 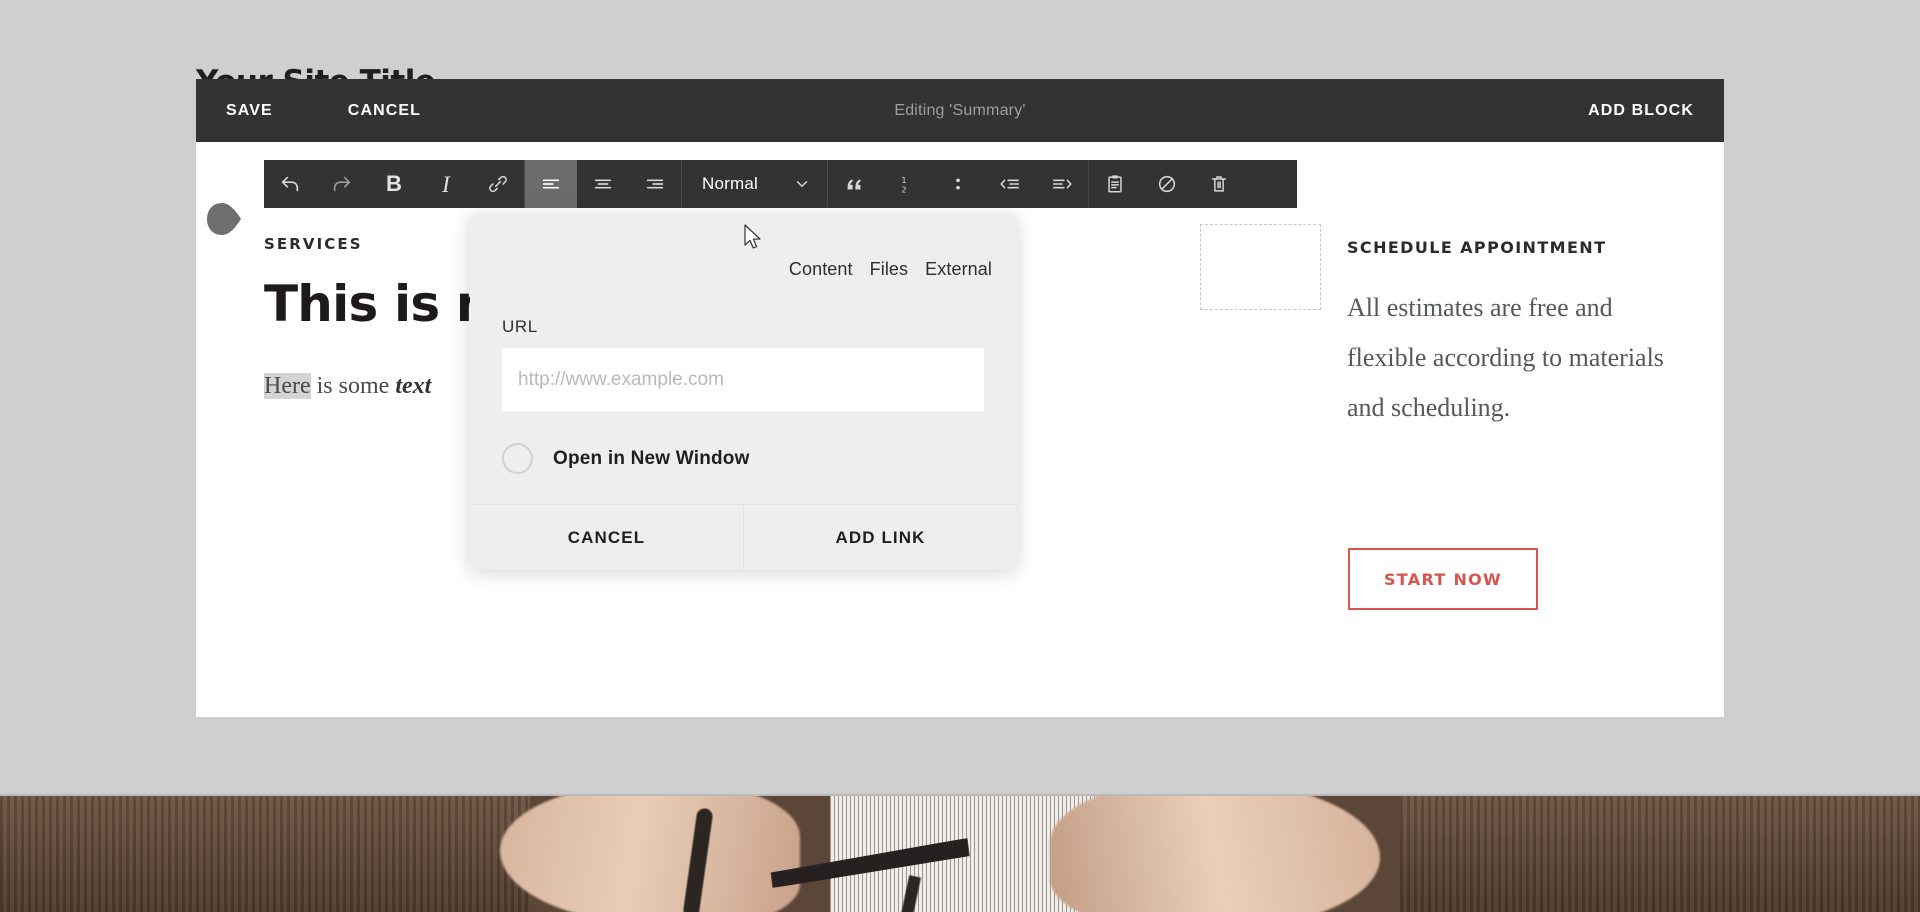 What do you see at coordinates (384, 111) in the screenshot?
I see `cancel-button: CANCEL` at bounding box center [384, 111].